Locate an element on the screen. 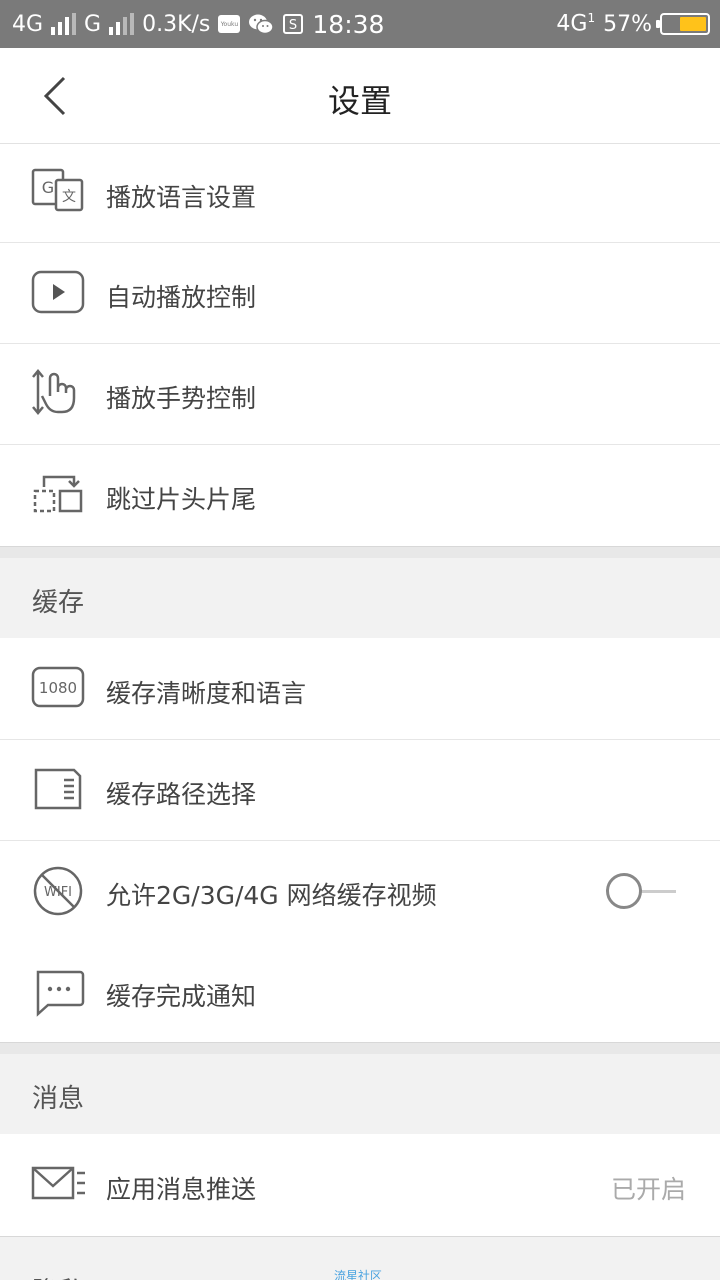  row-play-language: G 文 播放语言设置 is located at coordinates (360, 193).